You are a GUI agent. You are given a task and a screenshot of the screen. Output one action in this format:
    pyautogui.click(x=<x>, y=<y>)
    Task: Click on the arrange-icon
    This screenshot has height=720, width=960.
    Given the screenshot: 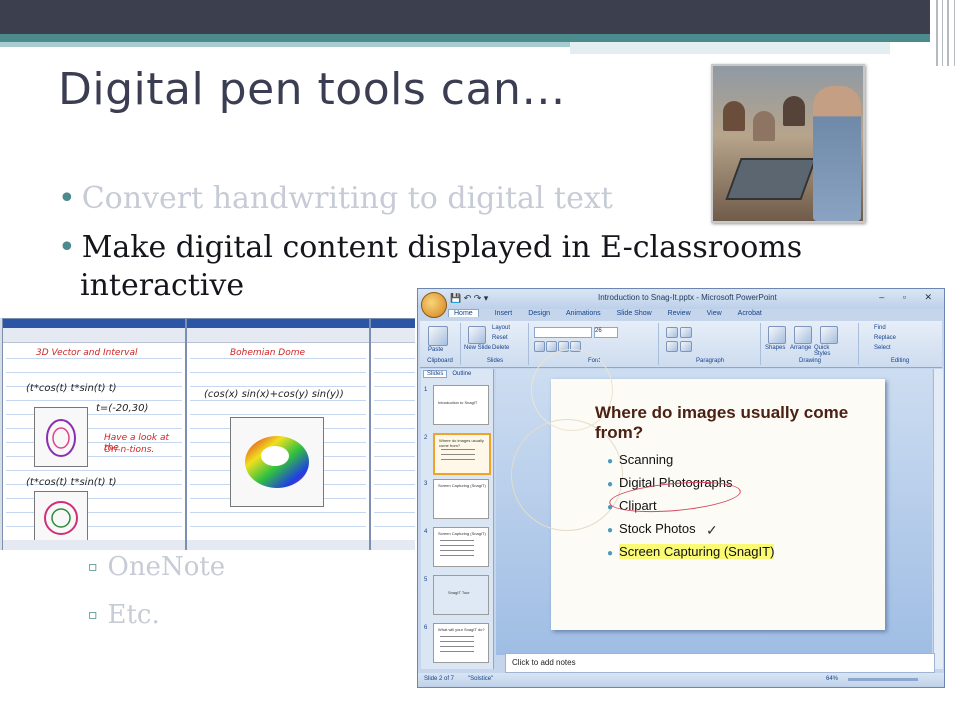 What is the action you would take?
    pyautogui.click(x=803, y=335)
    